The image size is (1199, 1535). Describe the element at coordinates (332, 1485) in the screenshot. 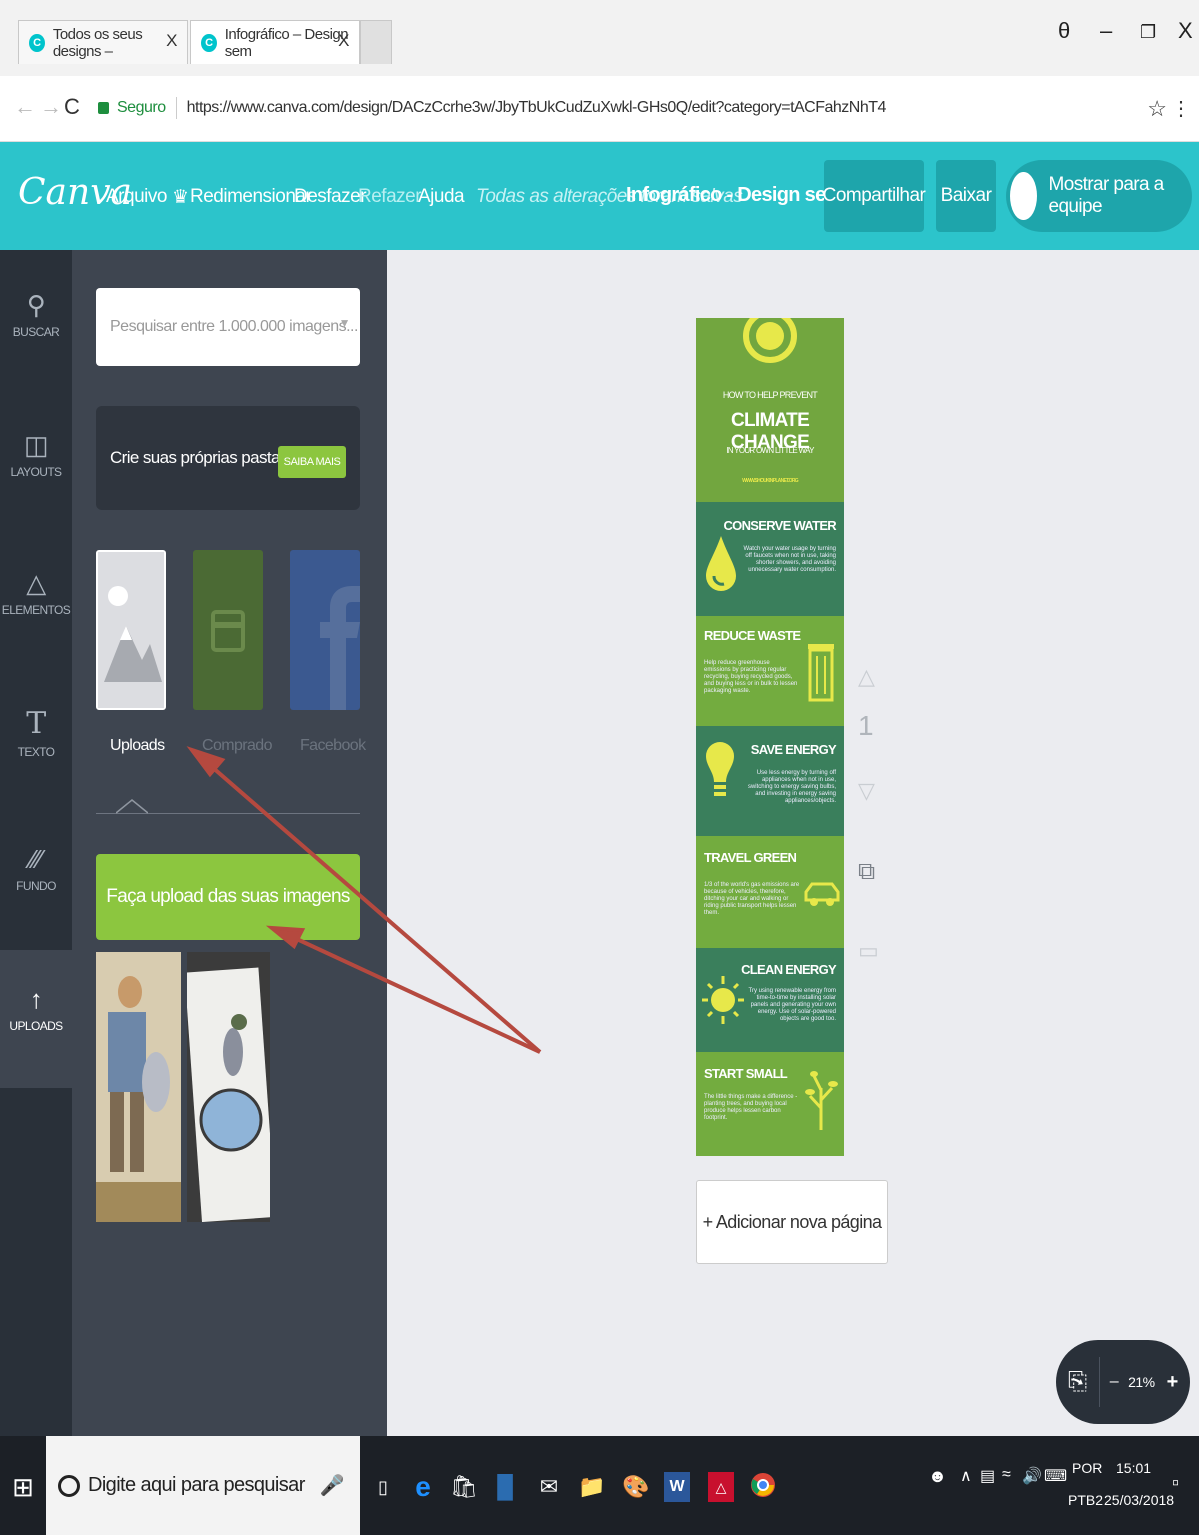

I see `microphone-icon: 🎤` at that location.